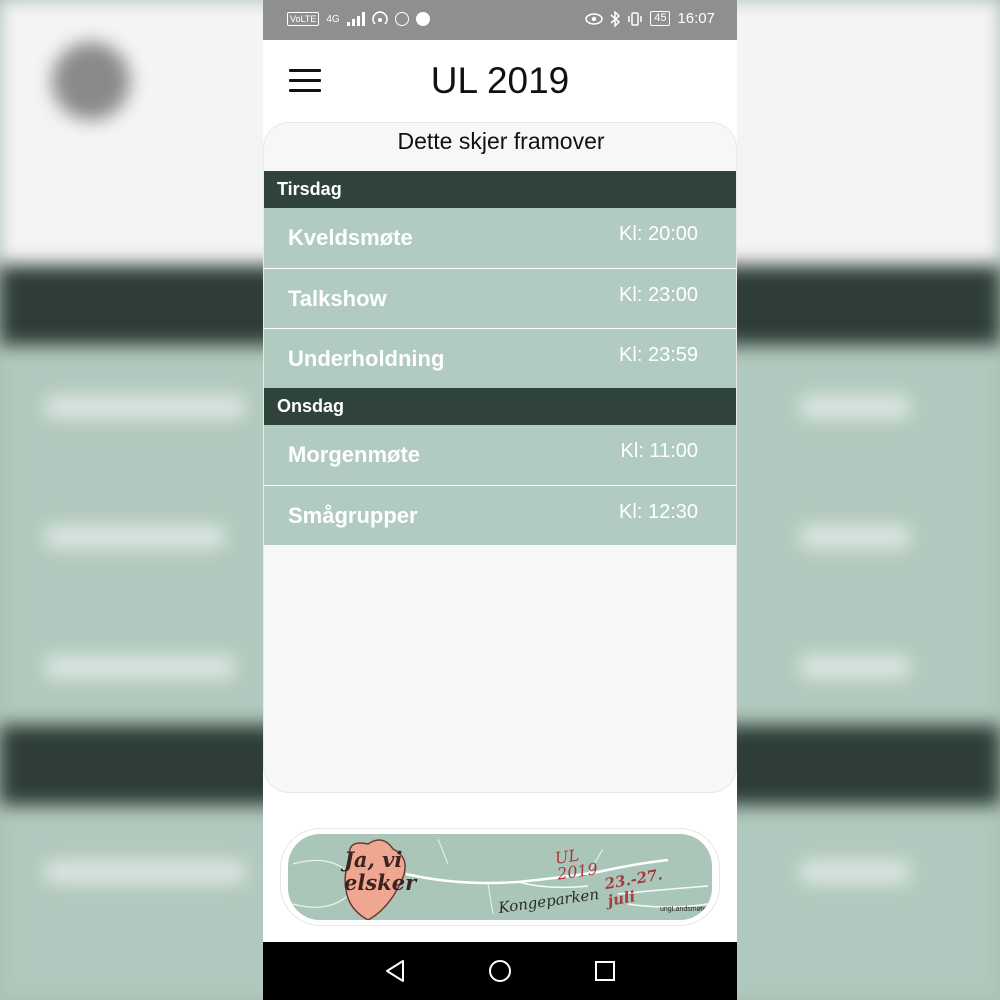  I want to click on spotify-icon, so click(401, 19).